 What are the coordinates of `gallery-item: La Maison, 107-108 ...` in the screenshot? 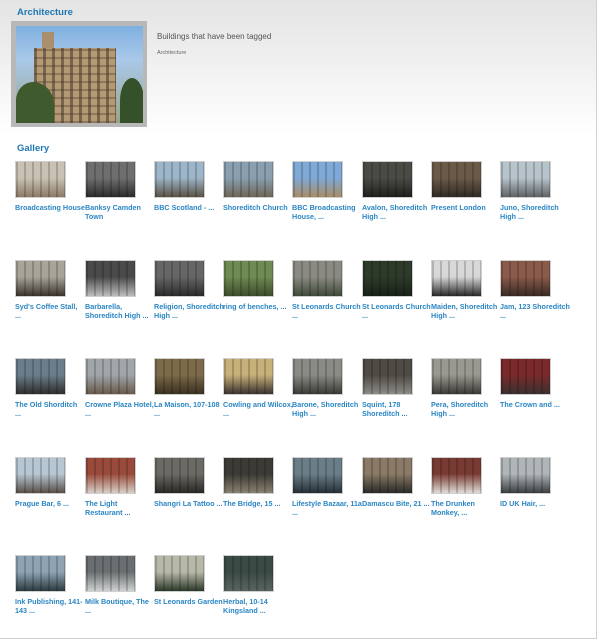 It's located at (189, 388).